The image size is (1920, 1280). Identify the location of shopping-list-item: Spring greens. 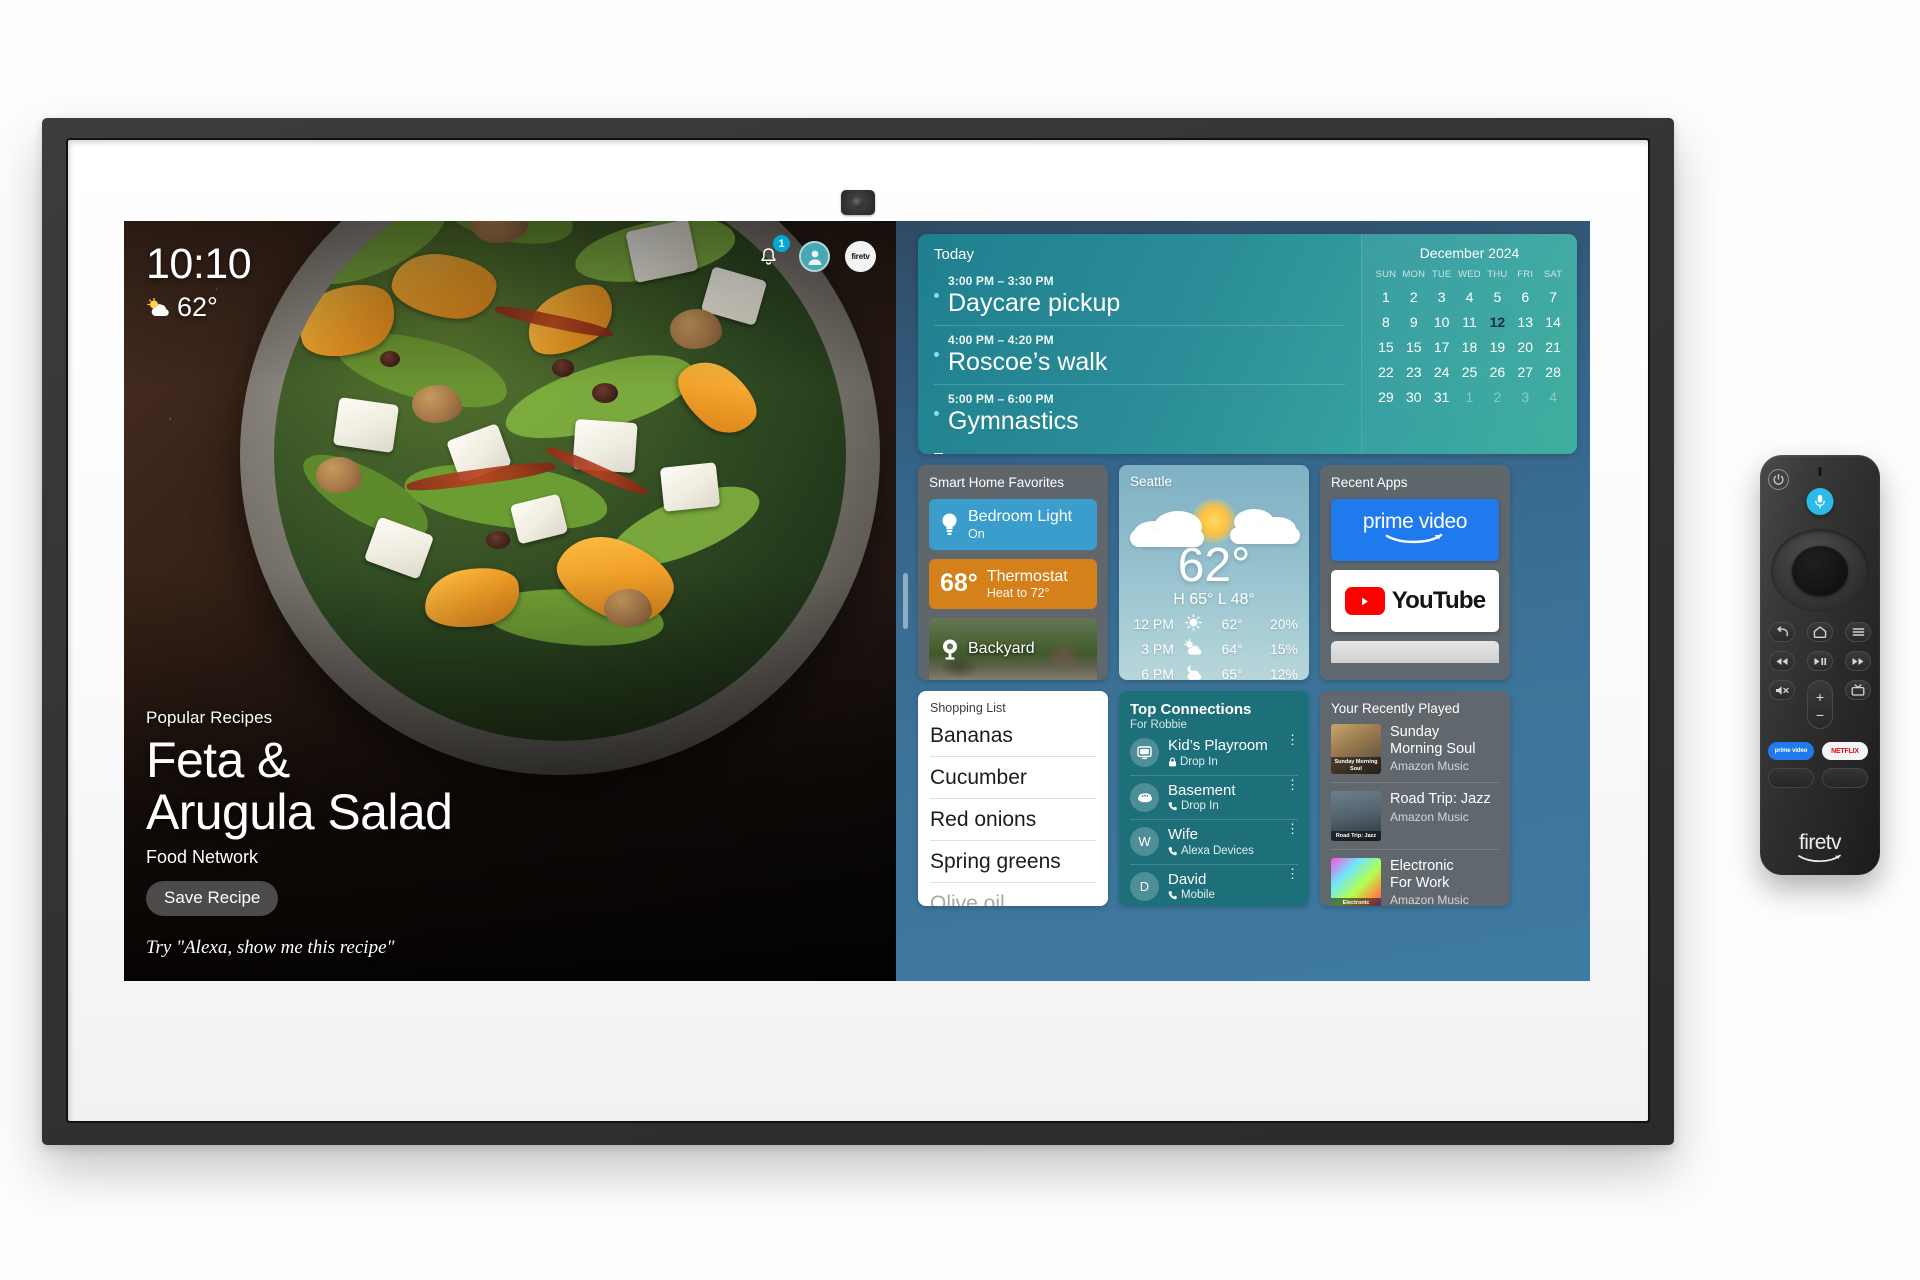
(1013, 862).